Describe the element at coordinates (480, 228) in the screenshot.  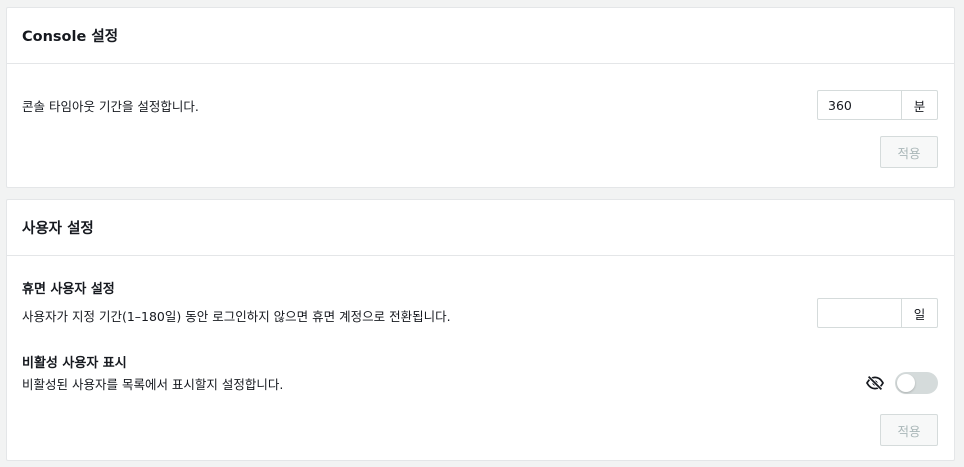
I see `user-settings-header: 사용자 설정` at that location.